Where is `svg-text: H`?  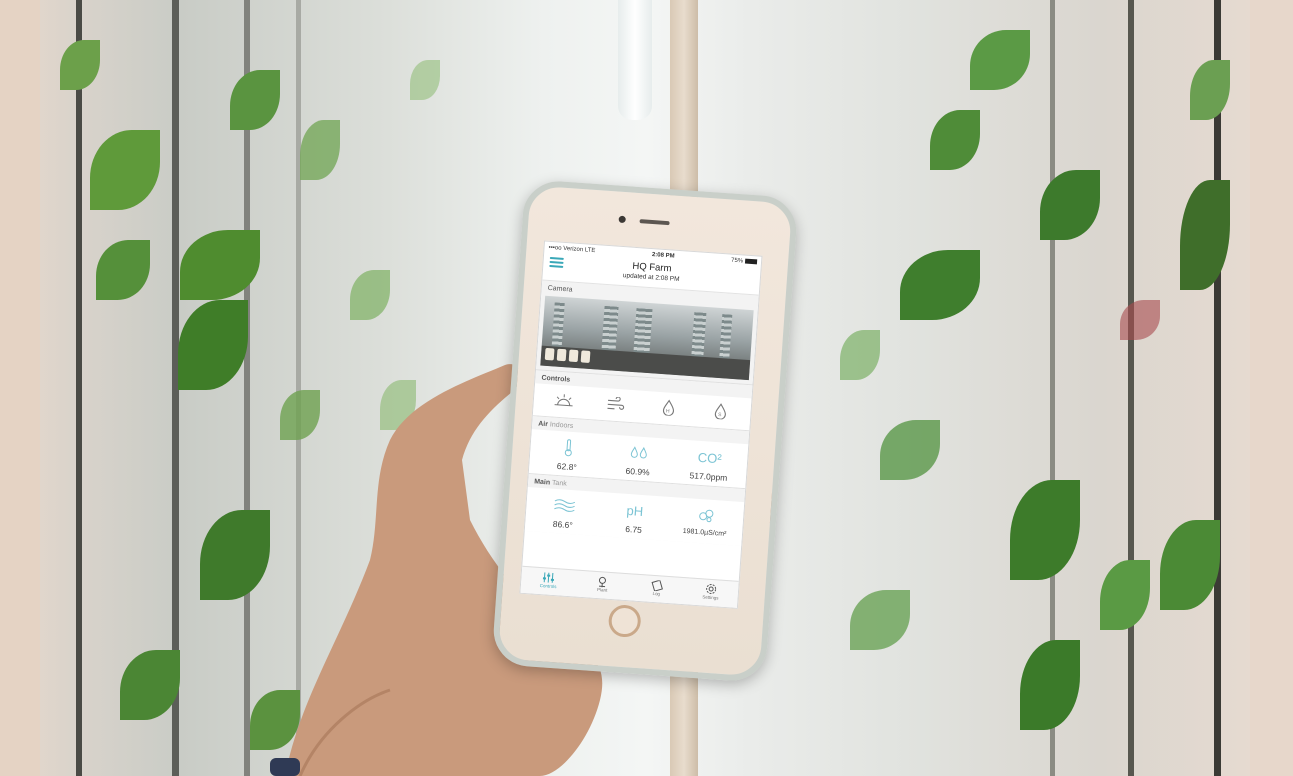 svg-text: H is located at coordinates (667, 411).